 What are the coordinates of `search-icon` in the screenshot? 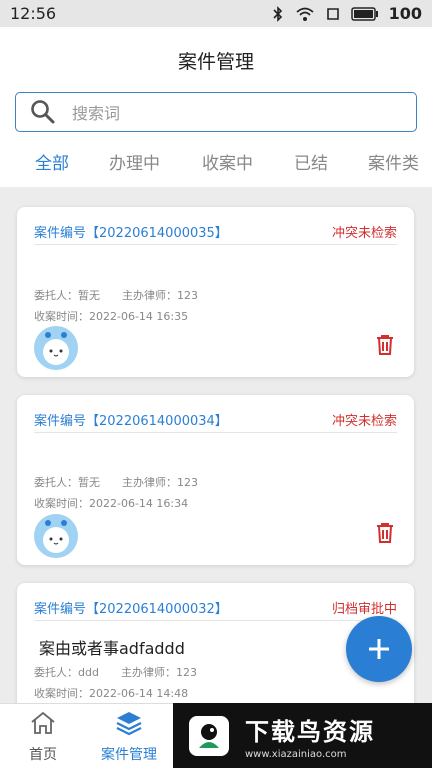 It's located at (43, 112).